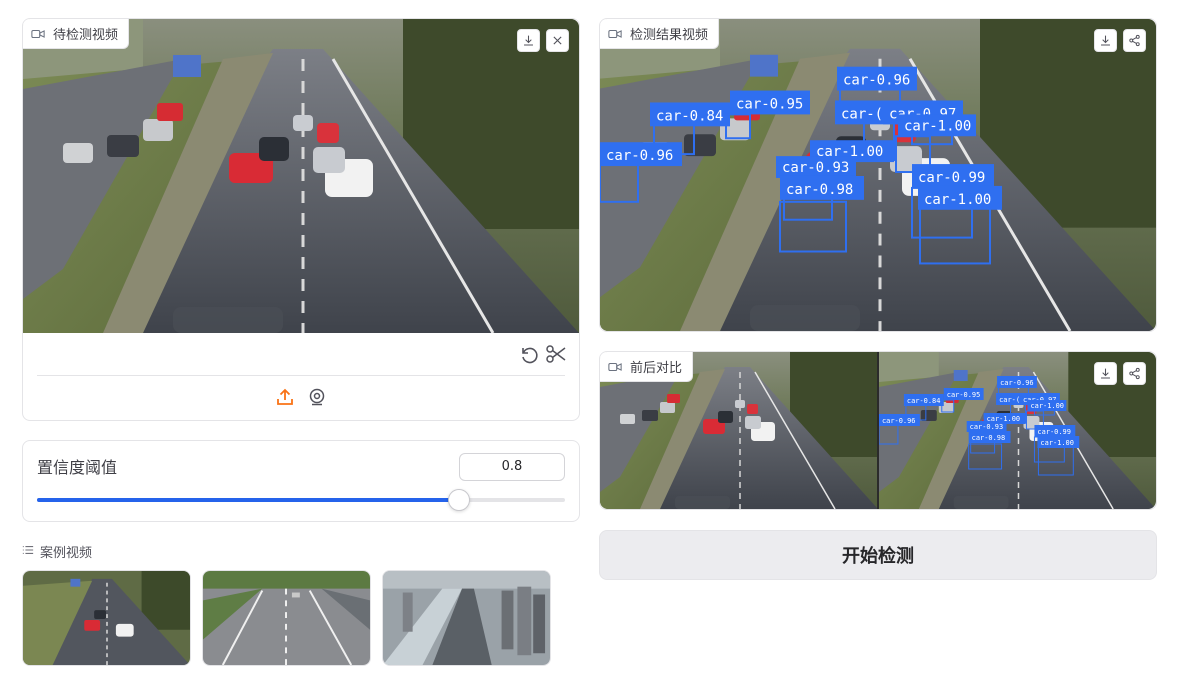 The image size is (1188, 696). I want to click on close-icon, so click(557, 40).